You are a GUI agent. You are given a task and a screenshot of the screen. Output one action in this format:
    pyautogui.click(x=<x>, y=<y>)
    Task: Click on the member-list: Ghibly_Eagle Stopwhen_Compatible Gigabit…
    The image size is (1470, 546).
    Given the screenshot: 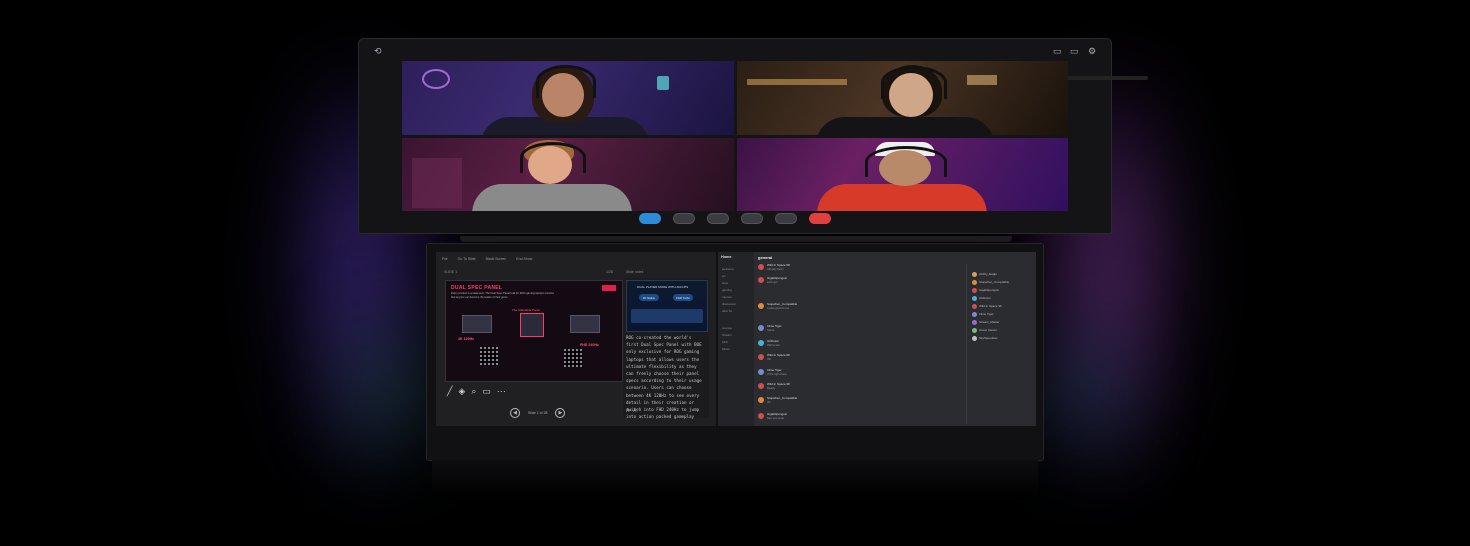 What is the action you would take?
    pyautogui.click(x=999, y=344)
    